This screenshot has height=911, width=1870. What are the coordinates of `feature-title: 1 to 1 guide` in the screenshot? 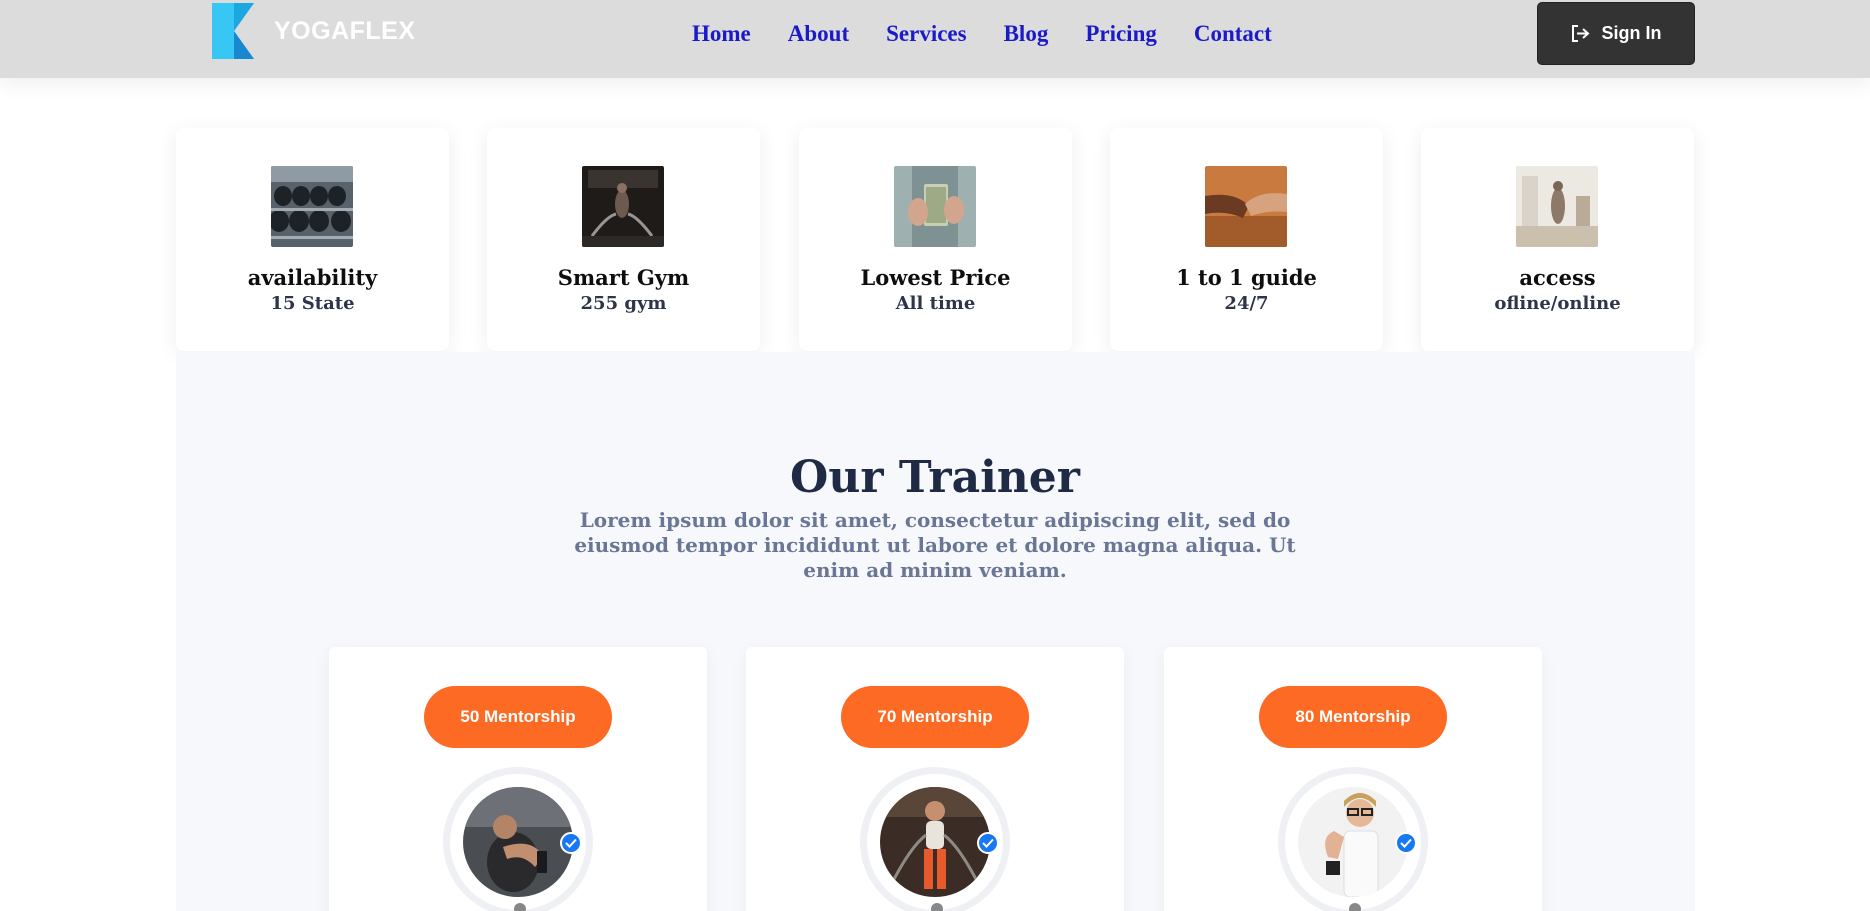 It's located at (1246, 277).